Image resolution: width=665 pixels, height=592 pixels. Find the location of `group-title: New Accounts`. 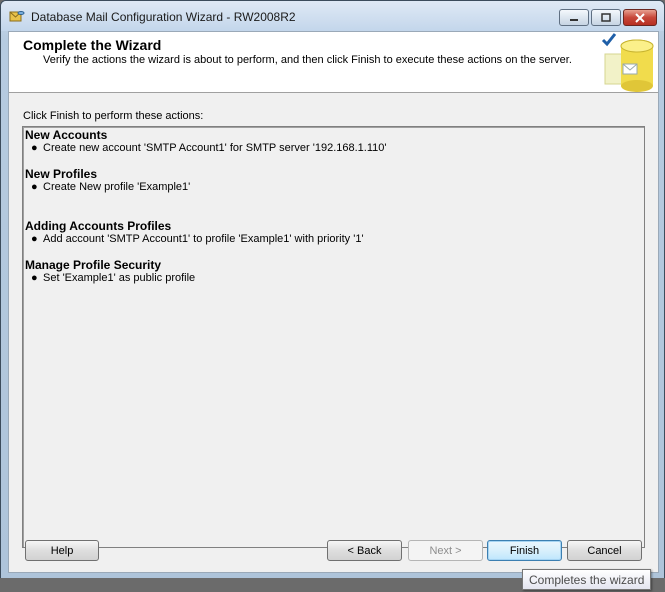

group-title: New Accounts is located at coordinates (66, 135).